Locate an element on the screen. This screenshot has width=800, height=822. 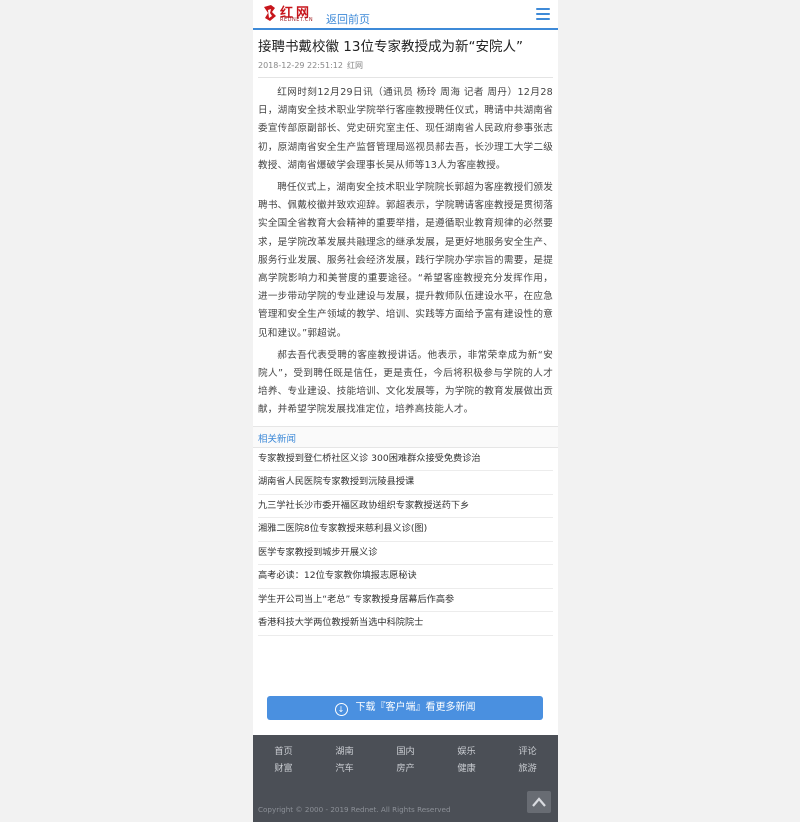
download-app-button: ↓ 下载『客户端』看更多新闻 is located at coordinates (405, 708).